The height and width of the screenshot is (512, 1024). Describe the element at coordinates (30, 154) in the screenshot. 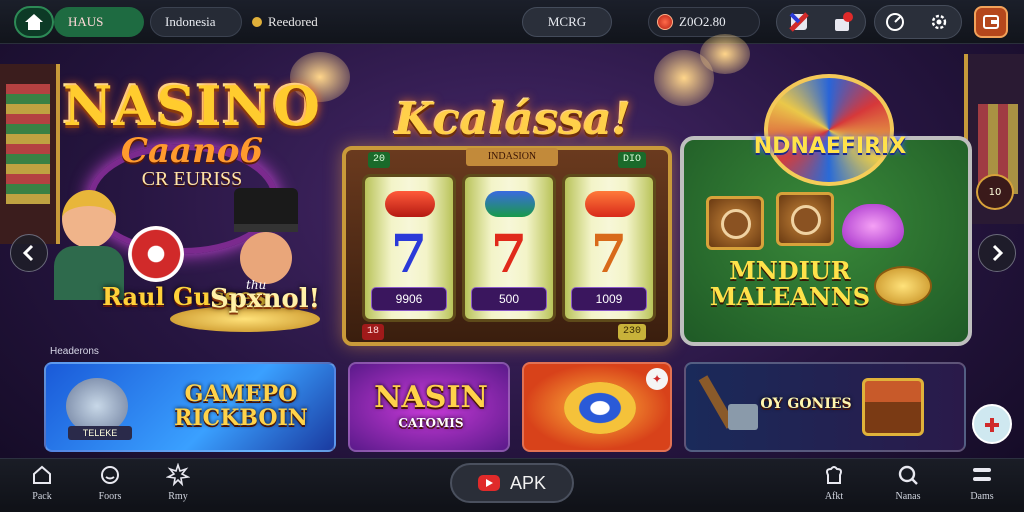

I see `slot-machine-left-decor` at that location.